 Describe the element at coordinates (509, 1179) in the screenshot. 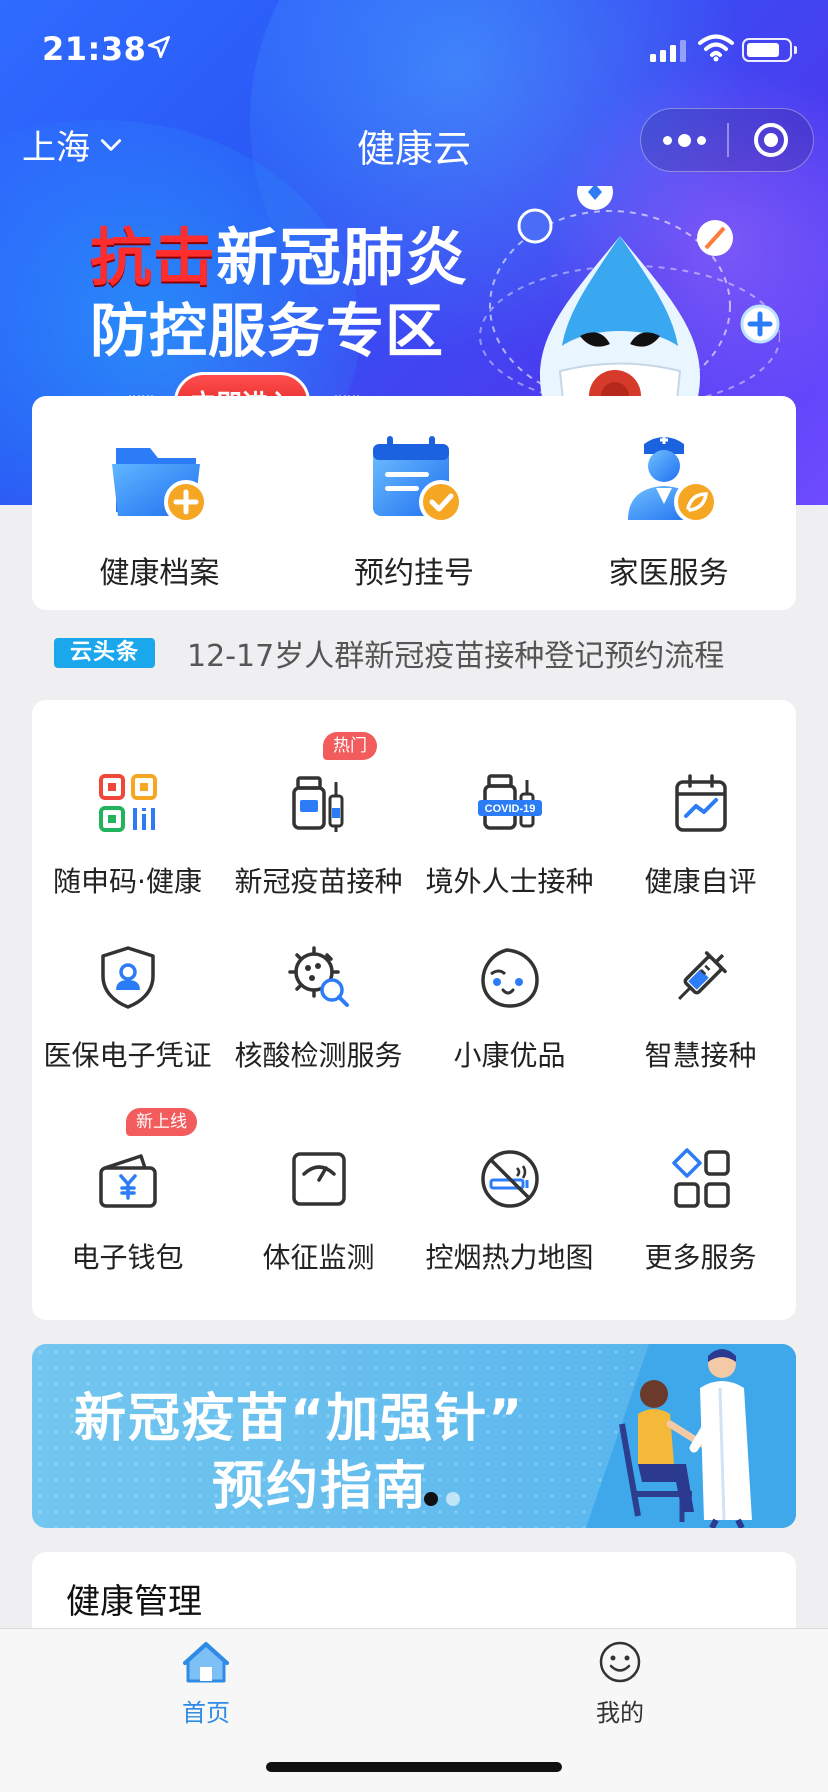

I see `no-smoking-icon` at that location.